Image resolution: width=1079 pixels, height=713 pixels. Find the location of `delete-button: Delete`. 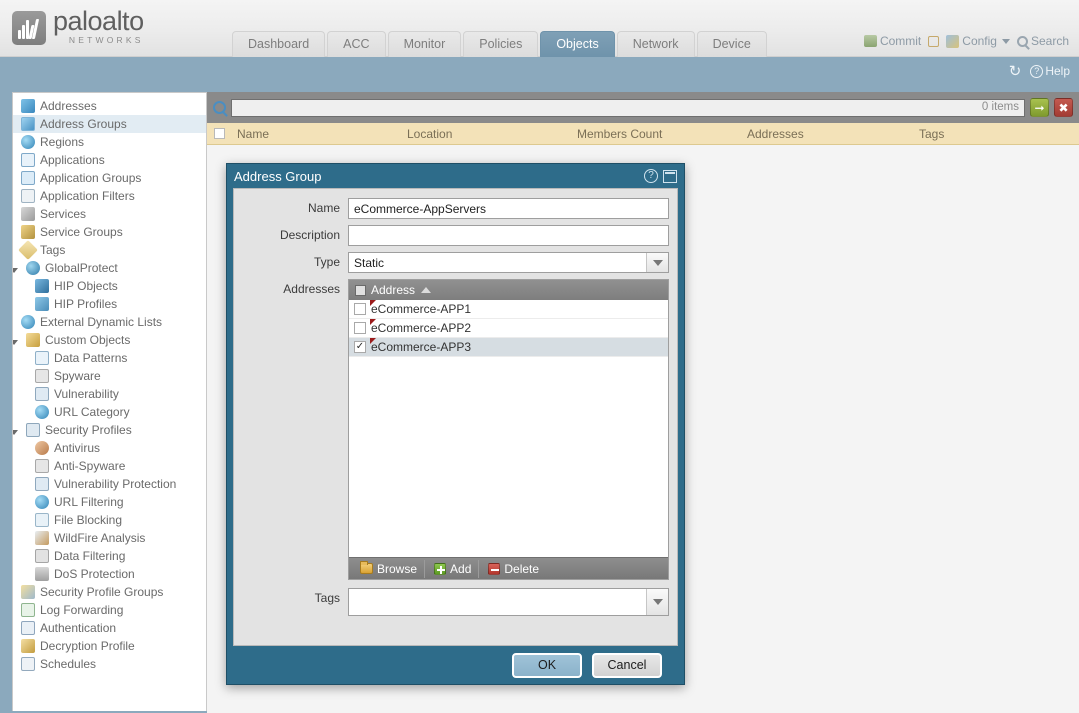

delete-button: Delete is located at coordinates (513, 569).